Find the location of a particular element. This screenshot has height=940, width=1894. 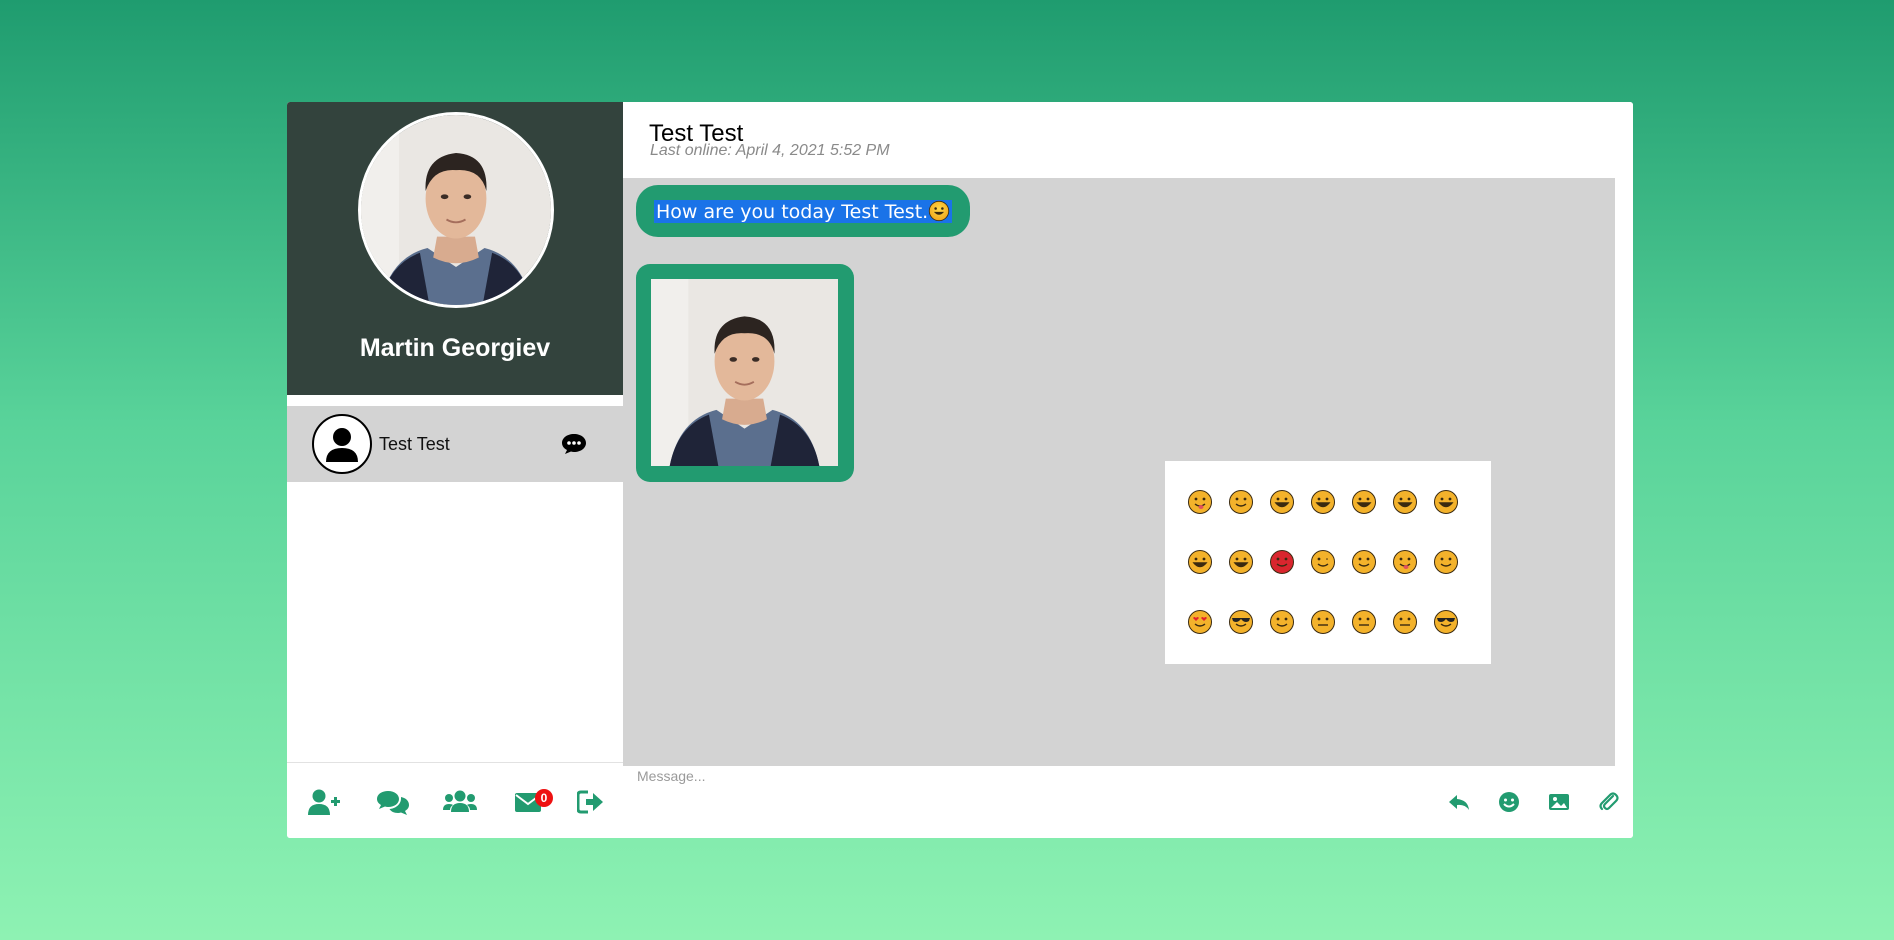

message-input is located at coordinates (987, 776).